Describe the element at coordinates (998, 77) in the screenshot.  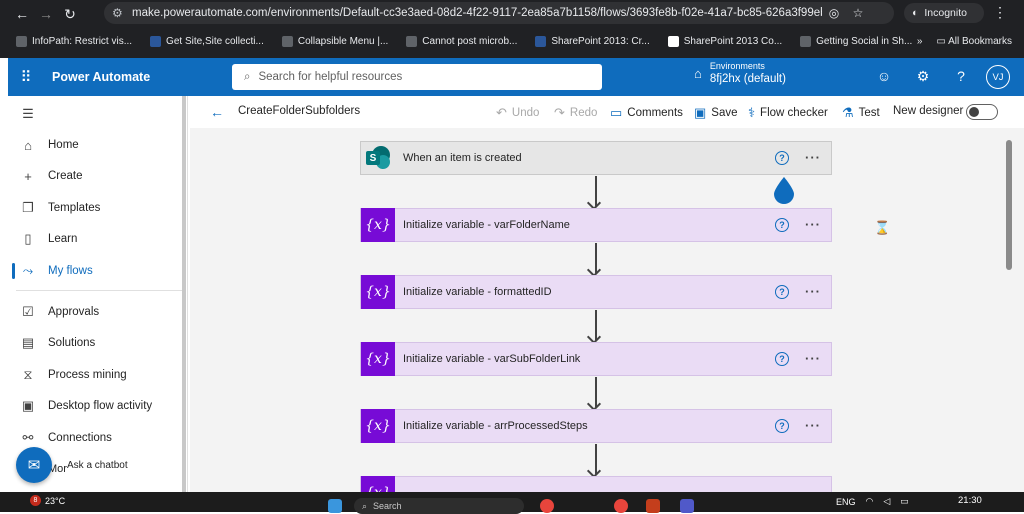
I see `avatar: VJ` at that location.